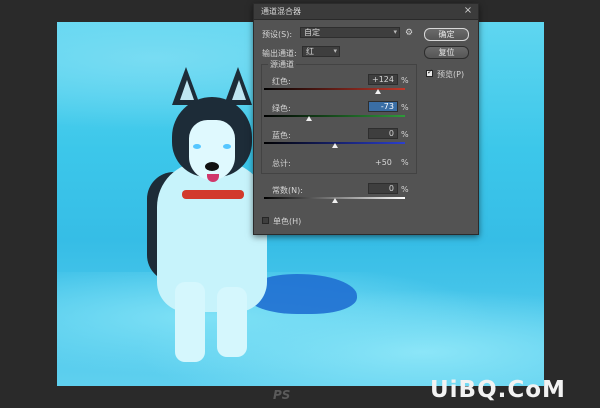 This screenshot has width=600, height=408. What do you see at coordinates (281, 135) in the screenshot?
I see `blue-channel-label: 蓝色:` at bounding box center [281, 135].